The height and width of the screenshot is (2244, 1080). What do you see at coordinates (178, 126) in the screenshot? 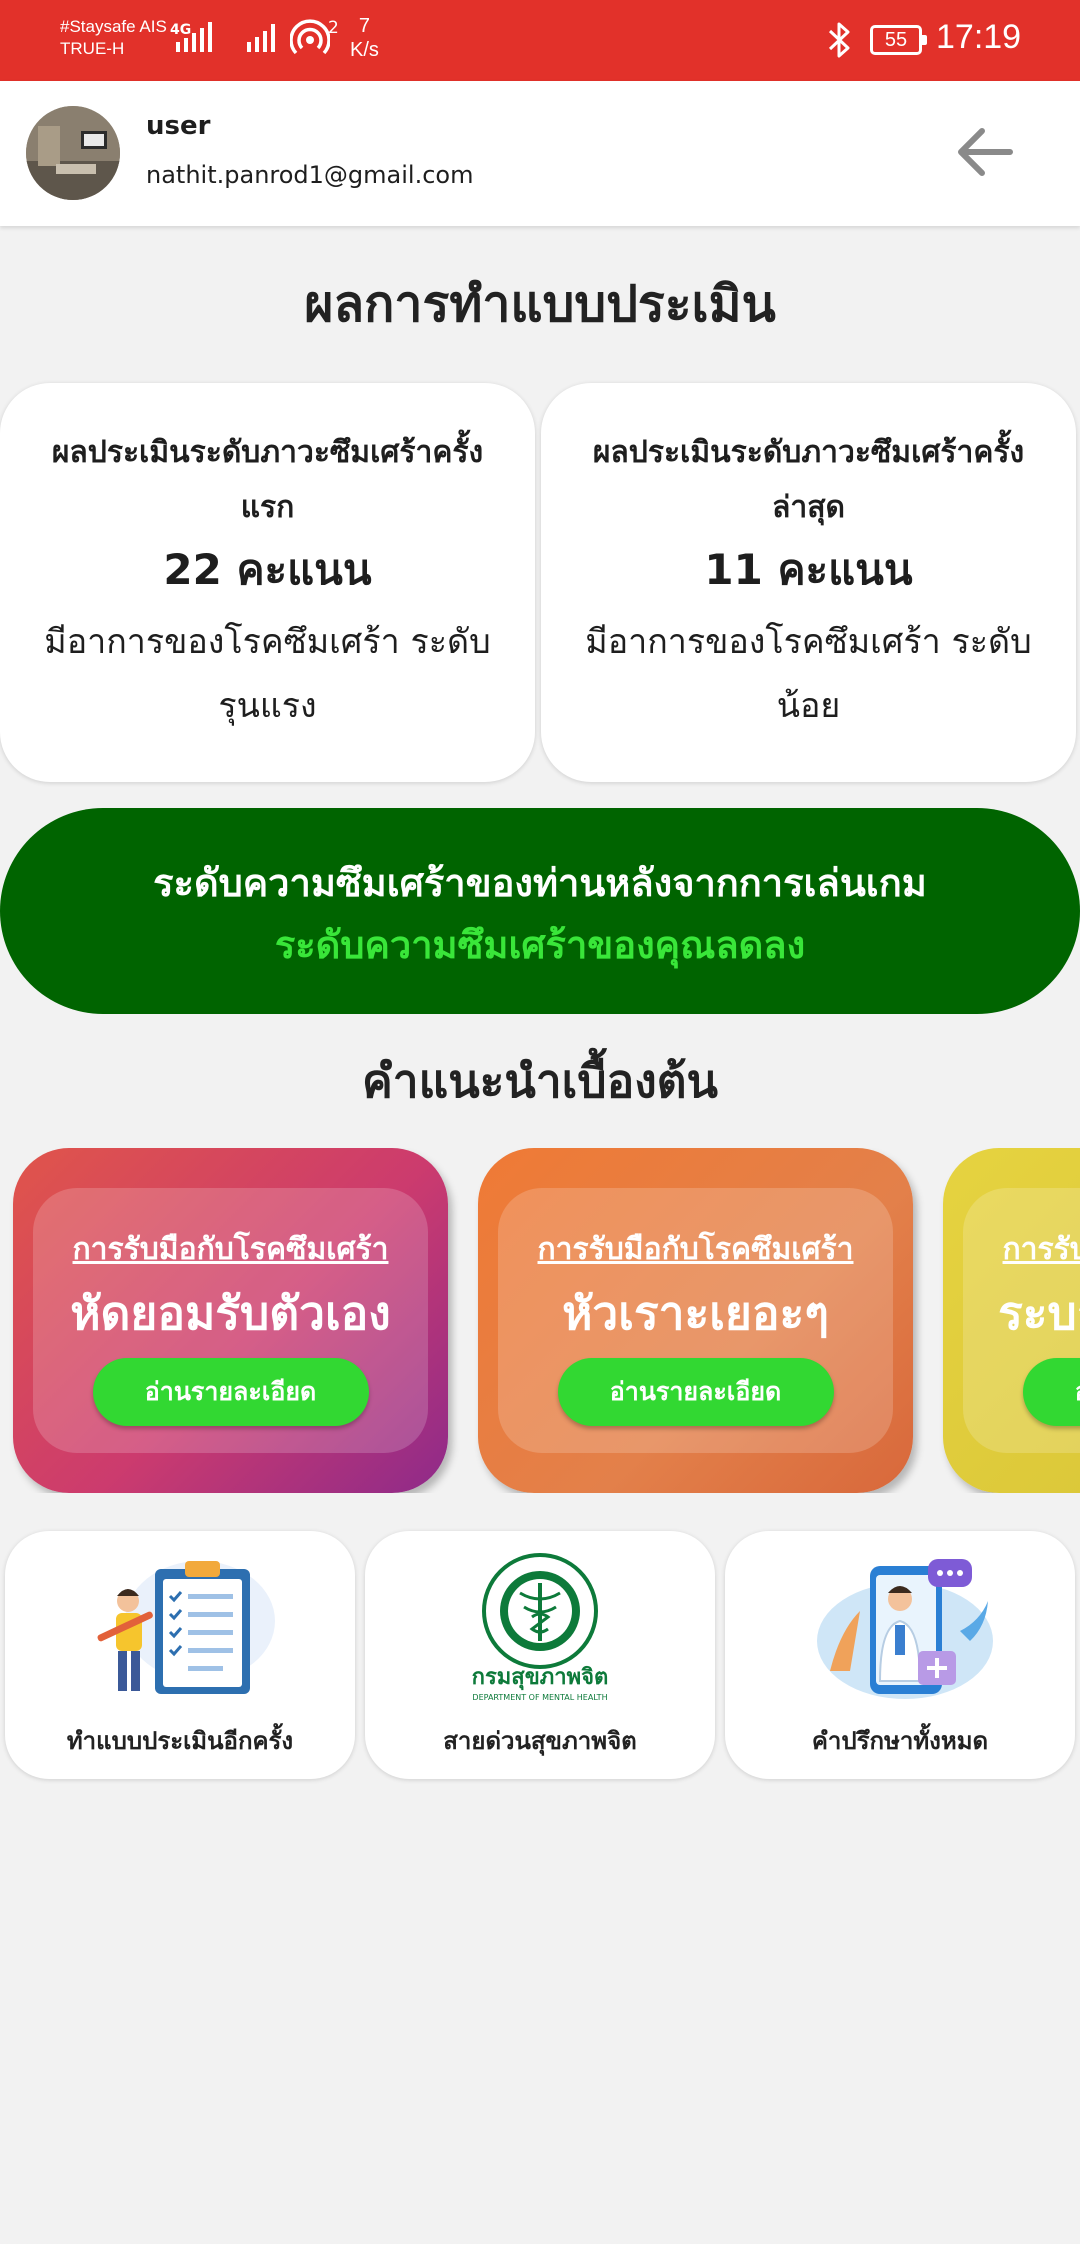
I see `username: user` at bounding box center [178, 126].